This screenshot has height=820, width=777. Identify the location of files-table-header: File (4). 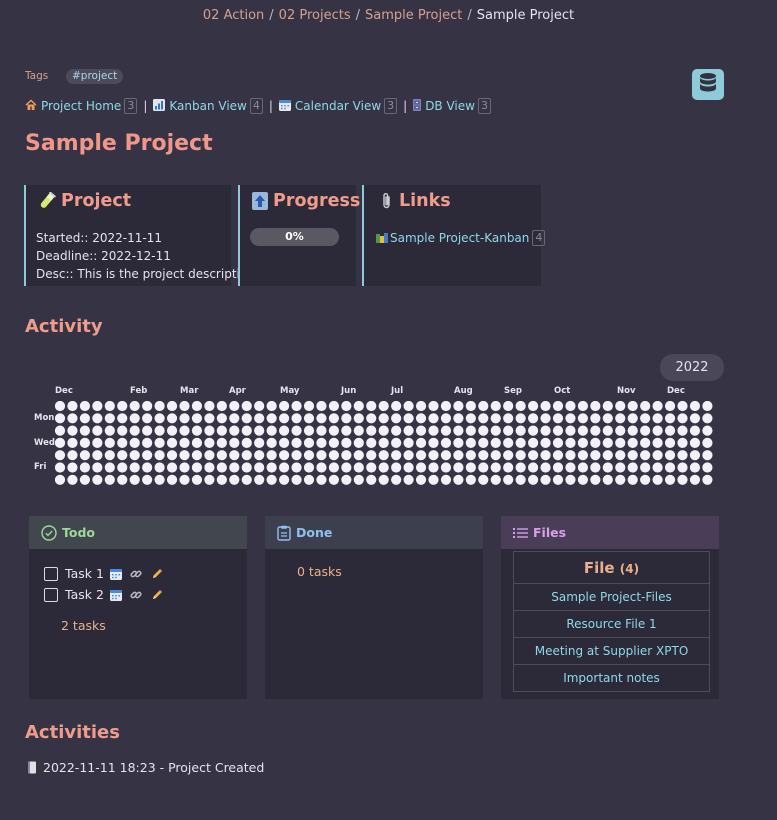
(611, 567).